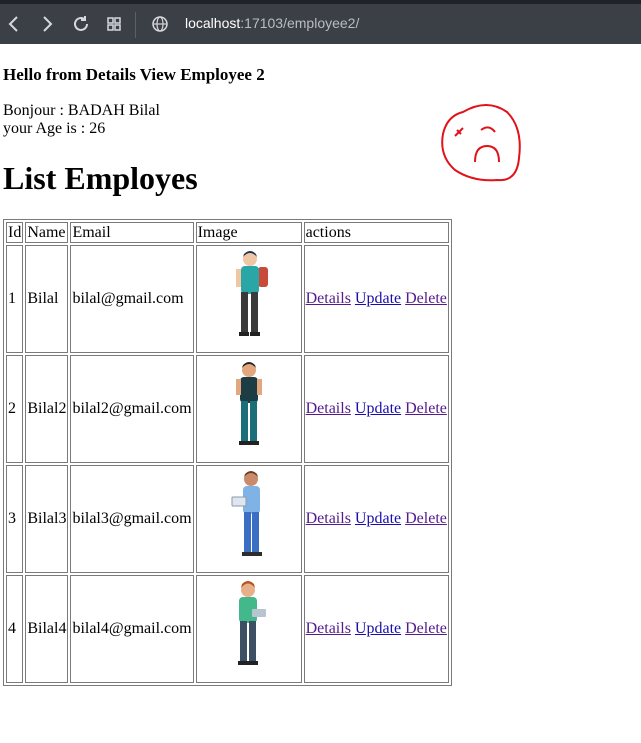 This screenshot has height=743, width=641. I want to click on cell-name: Bilal, so click(47, 299).